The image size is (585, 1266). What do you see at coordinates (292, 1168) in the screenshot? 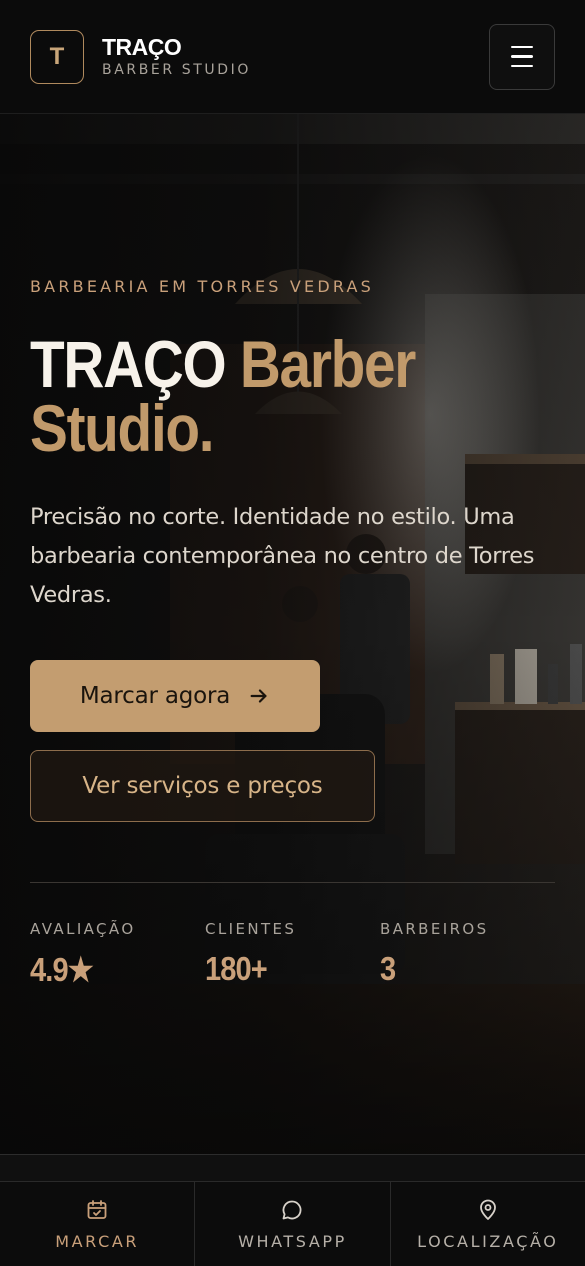
I see `nav-top-strip` at bounding box center [292, 1168].